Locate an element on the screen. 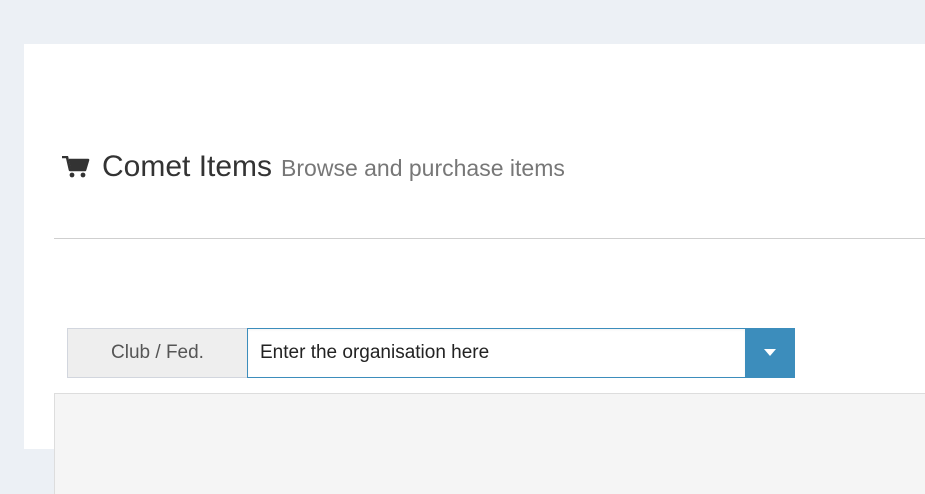 The image size is (925, 494). shopping-cart-icon is located at coordinates (76, 167).